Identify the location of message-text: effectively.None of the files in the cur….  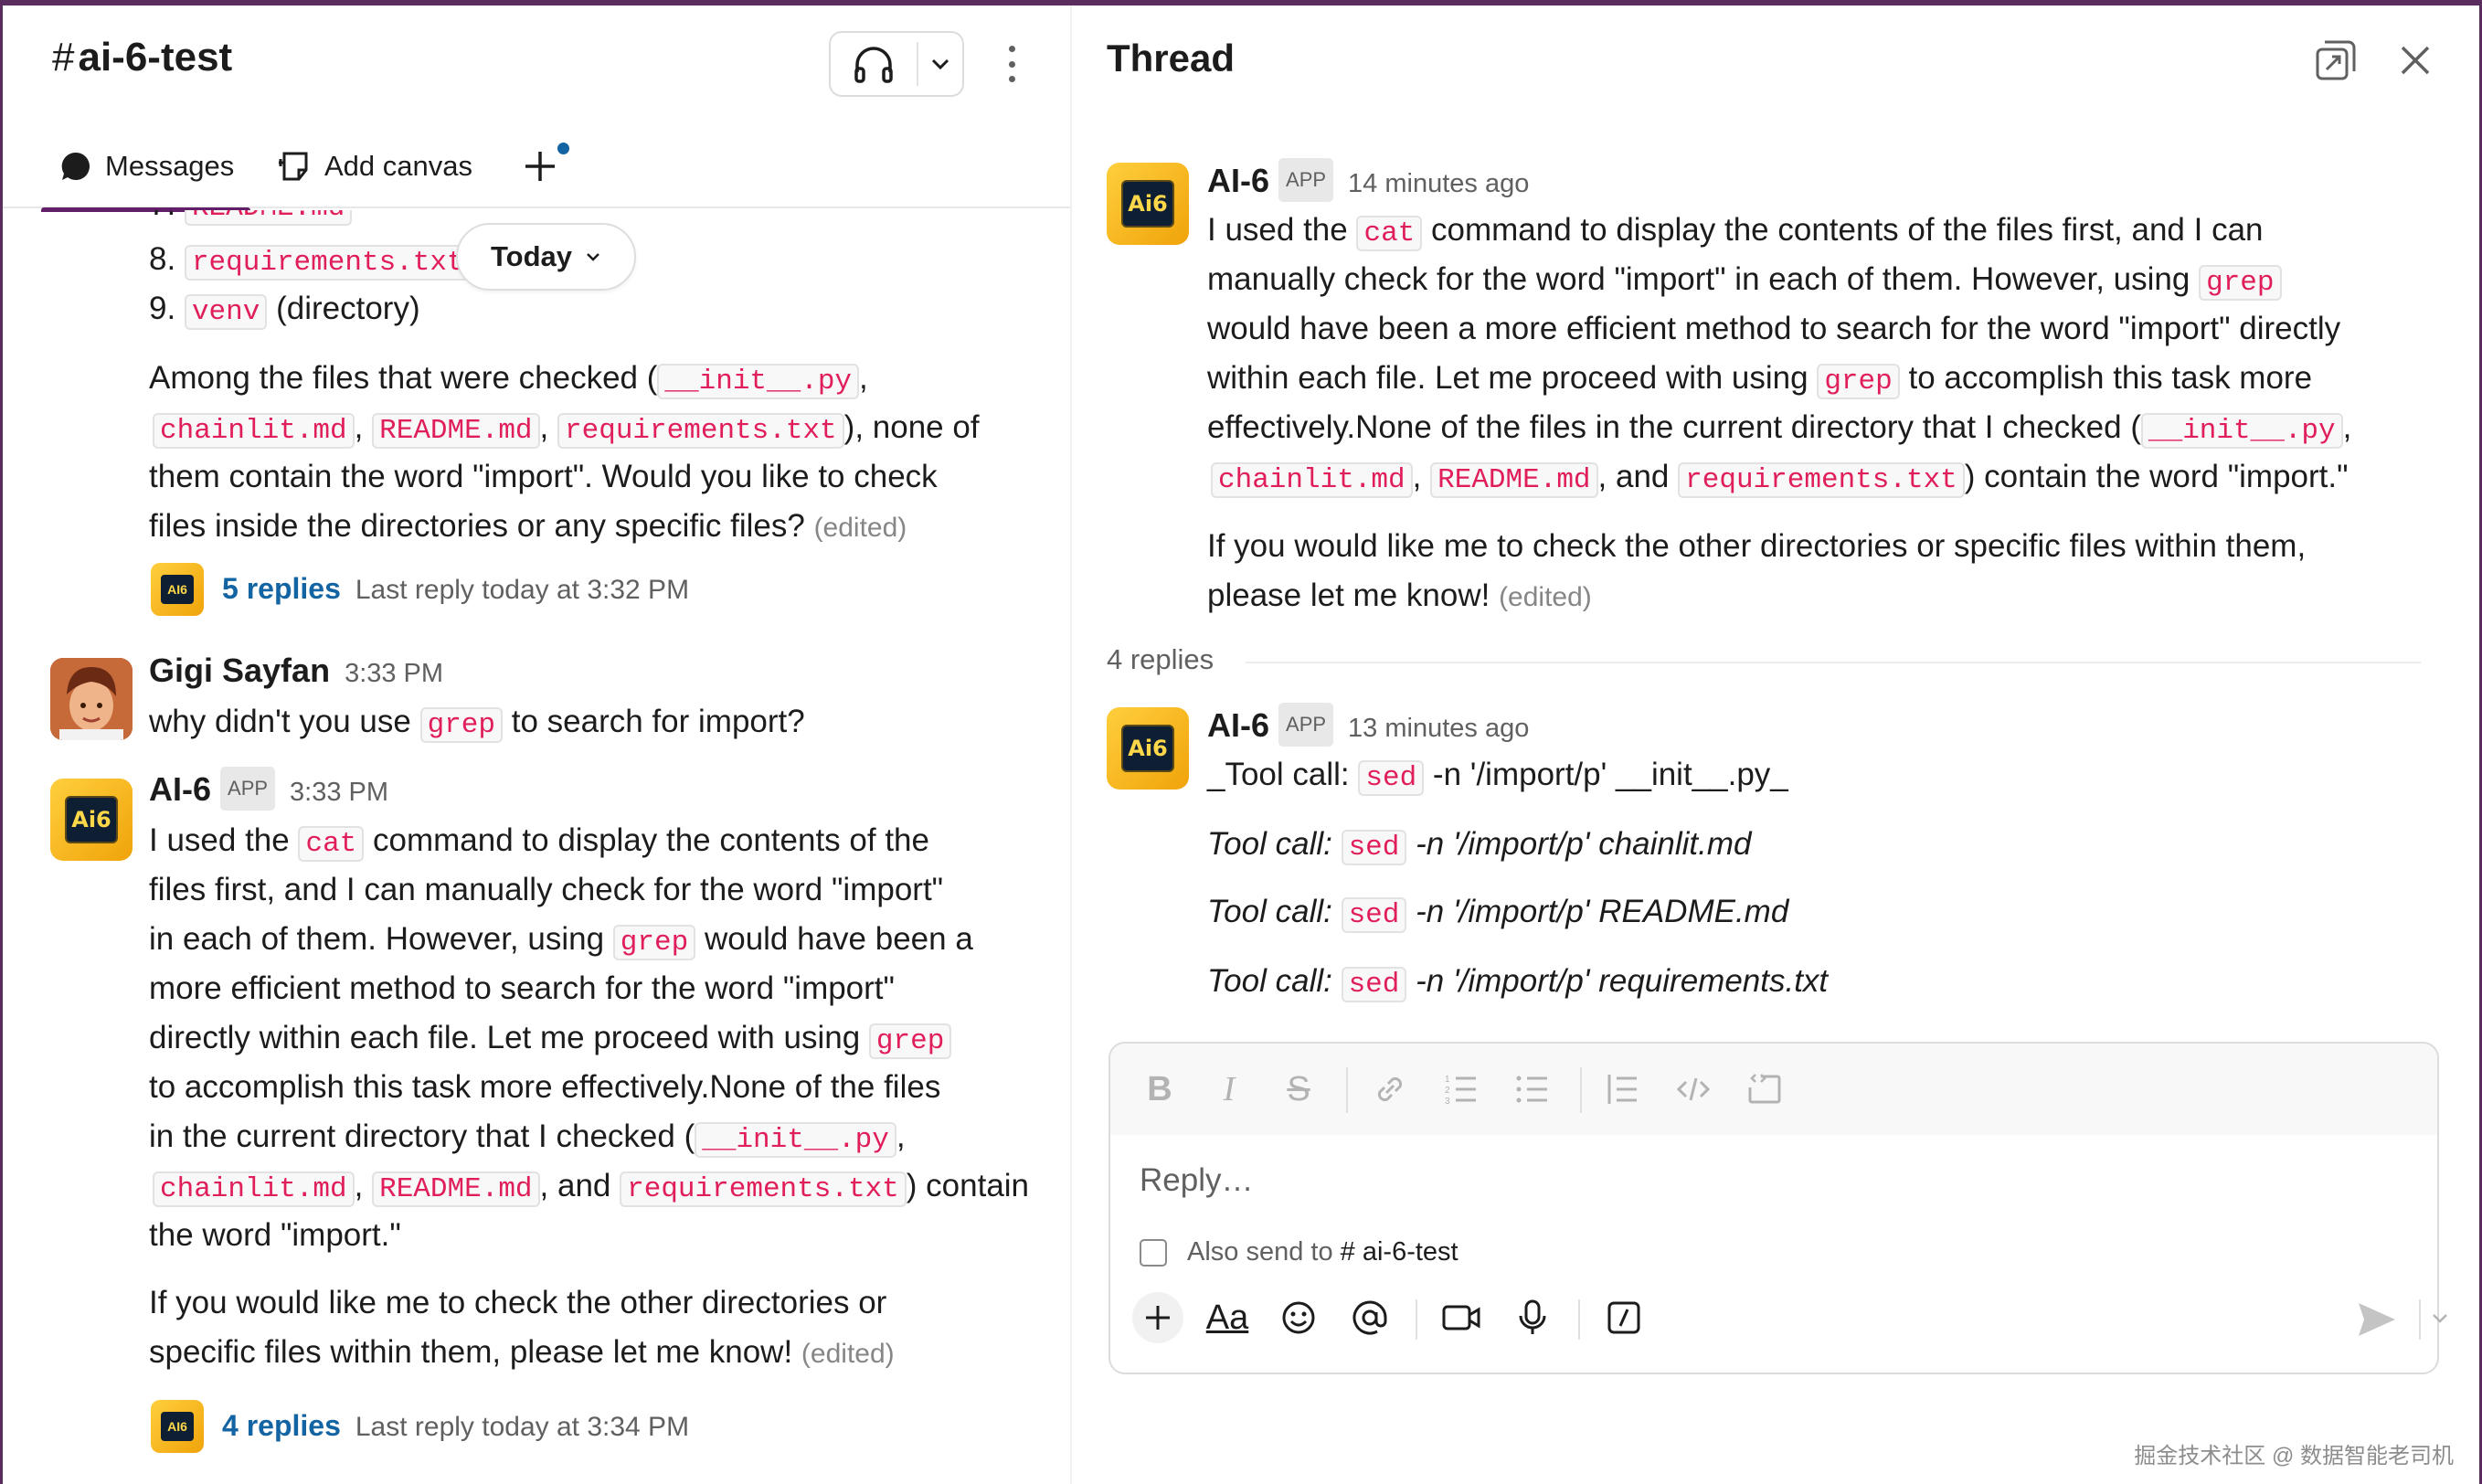
(1779, 429).